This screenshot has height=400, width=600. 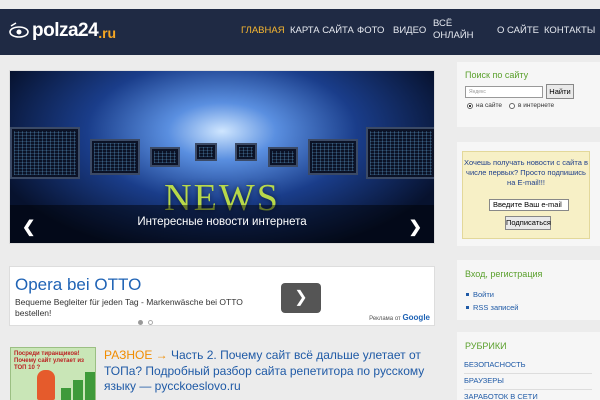 I want to click on ad-dot, so click(x=150, y=322).